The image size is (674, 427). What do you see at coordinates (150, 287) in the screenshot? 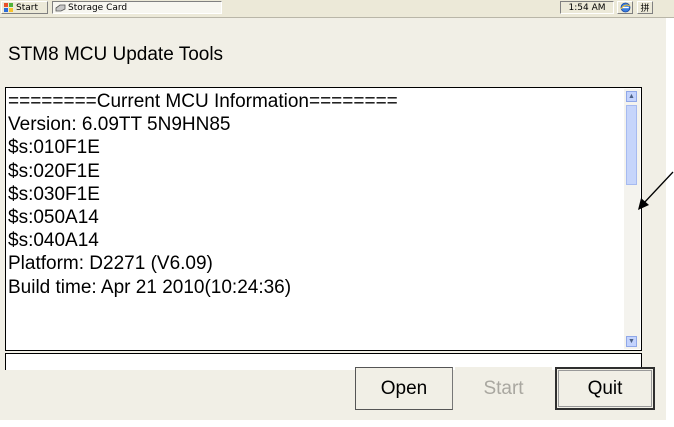
I see `info-line-build-time: Build time: Apr 21 2010(10:24:36)` at bounding box center [150, 287].